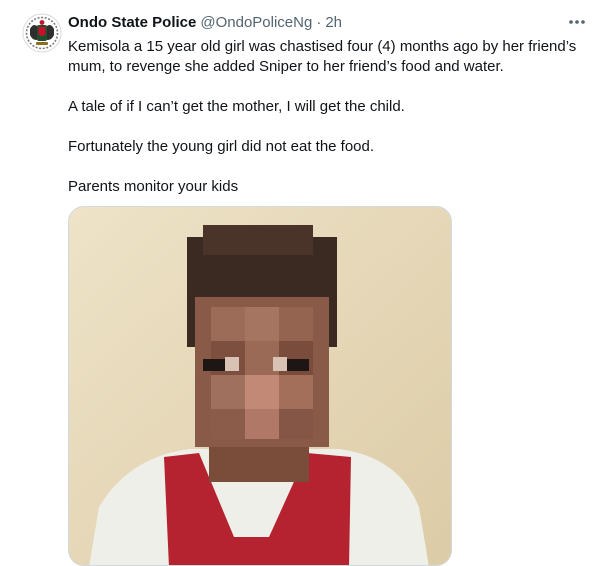 The height and width of the screenshot is (566, 599). I want to click on author-name: Ondo State Police, so click(132, 22).